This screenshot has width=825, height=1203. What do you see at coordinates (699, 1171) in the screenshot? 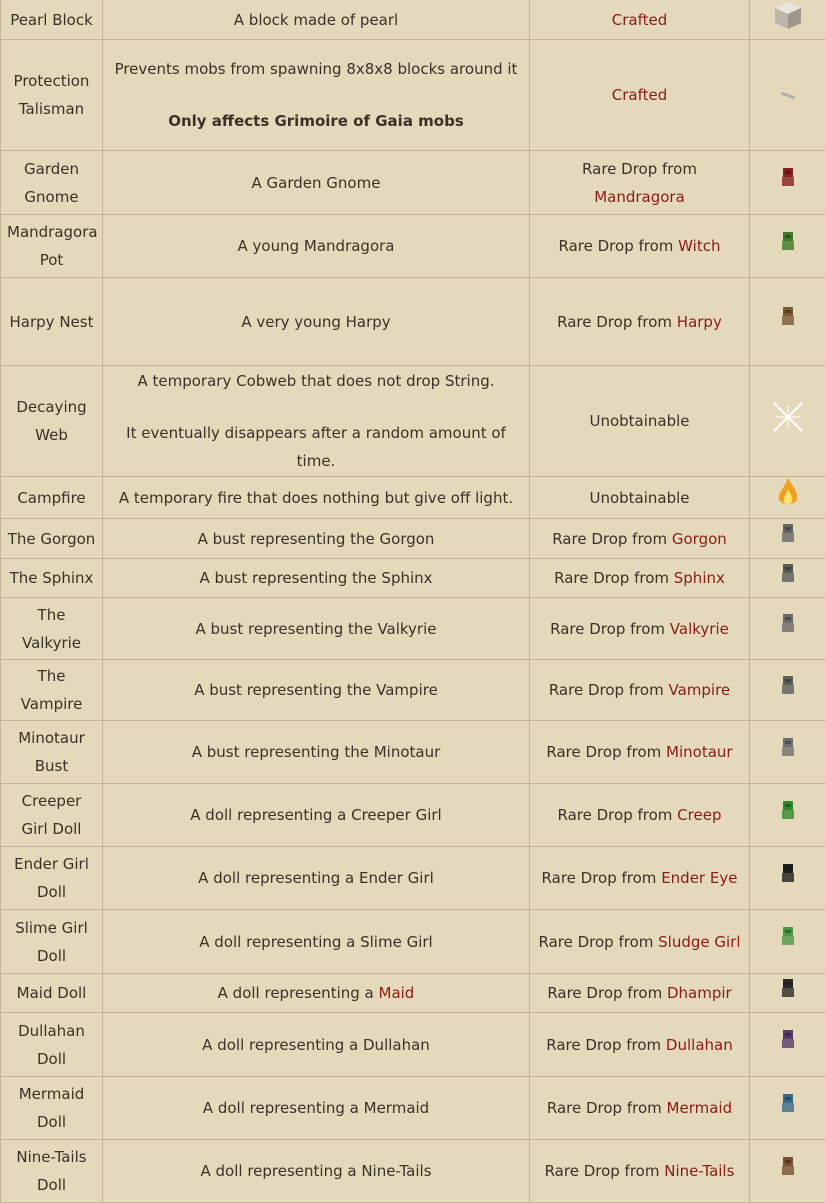
I see `source-link: Nine-Tails` at bounding box center [699, 1171].